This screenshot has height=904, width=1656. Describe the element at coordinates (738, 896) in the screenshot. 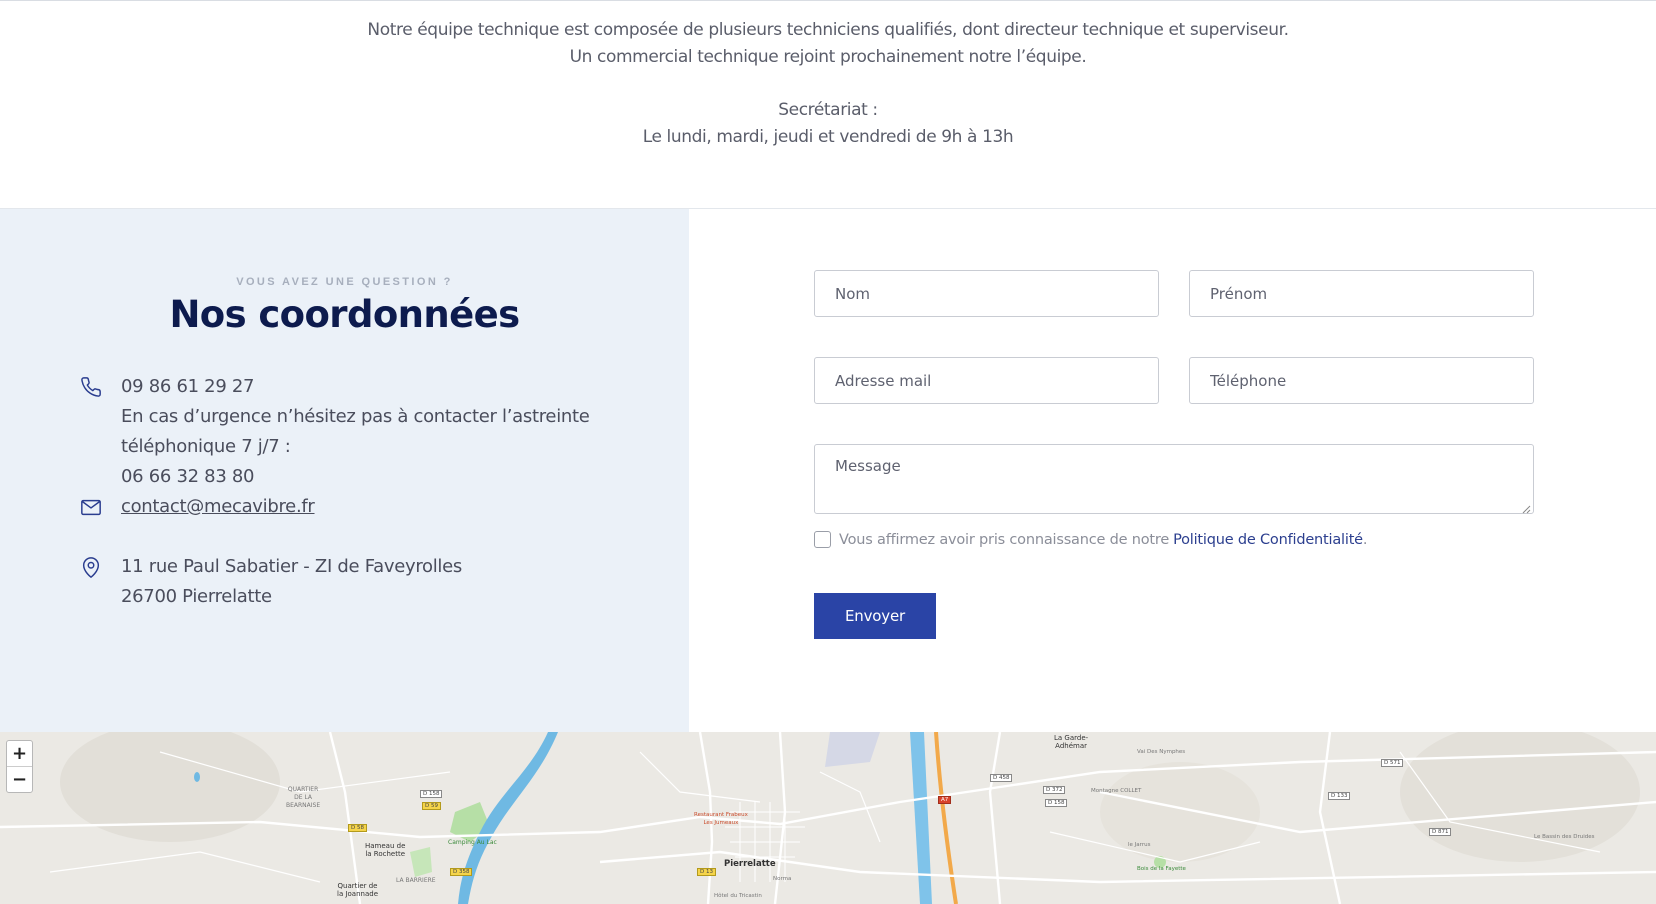

I see `map-label-hotel: Hôtel du Tricastin` at that location.